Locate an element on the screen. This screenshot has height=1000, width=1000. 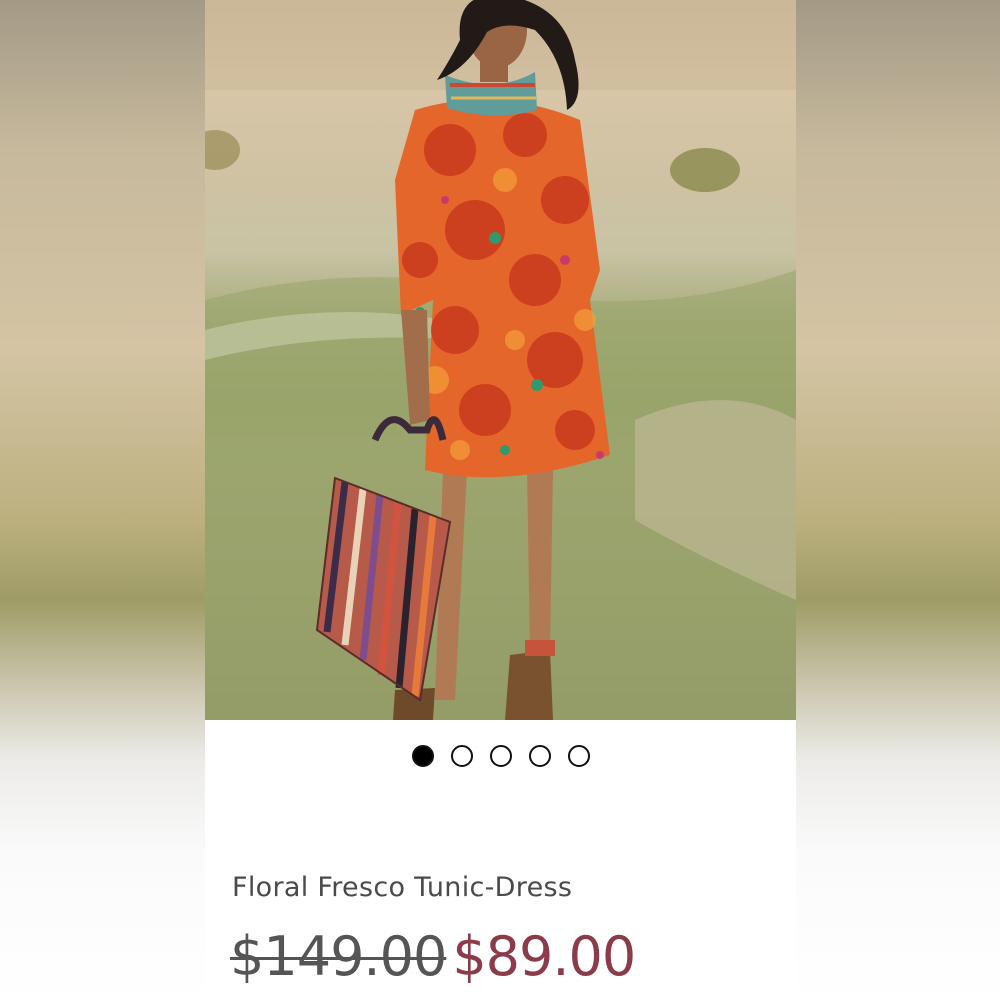
product-title: Floral Fresco Tunic-Dress is located at coordinates (402, 887).